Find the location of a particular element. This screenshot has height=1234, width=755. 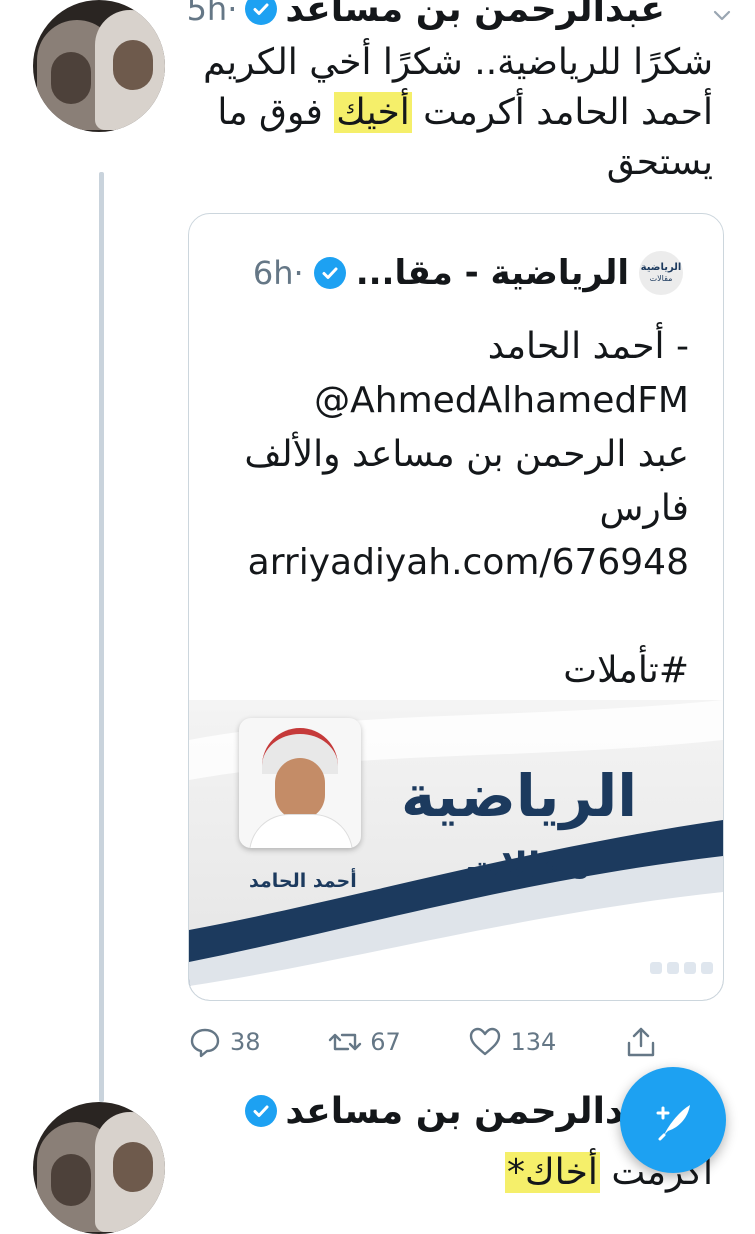

snapchat-icon is located at coordinates (656, 968).